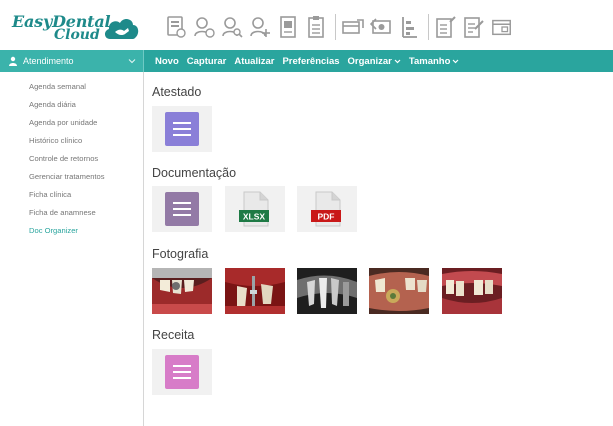  Describe the element at coordinates (254, 217) in the screenshot. I see `xlsx-label: XLSX` at that location.